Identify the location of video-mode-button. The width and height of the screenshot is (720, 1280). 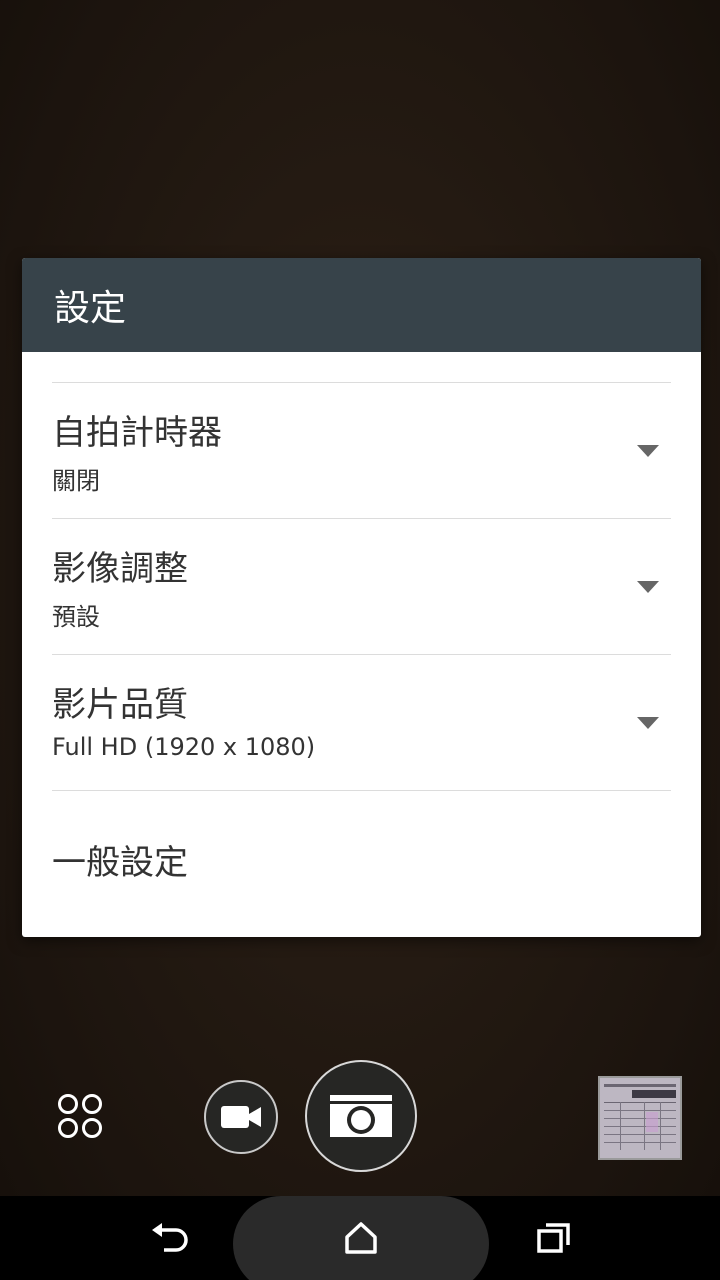
(241, 1117).